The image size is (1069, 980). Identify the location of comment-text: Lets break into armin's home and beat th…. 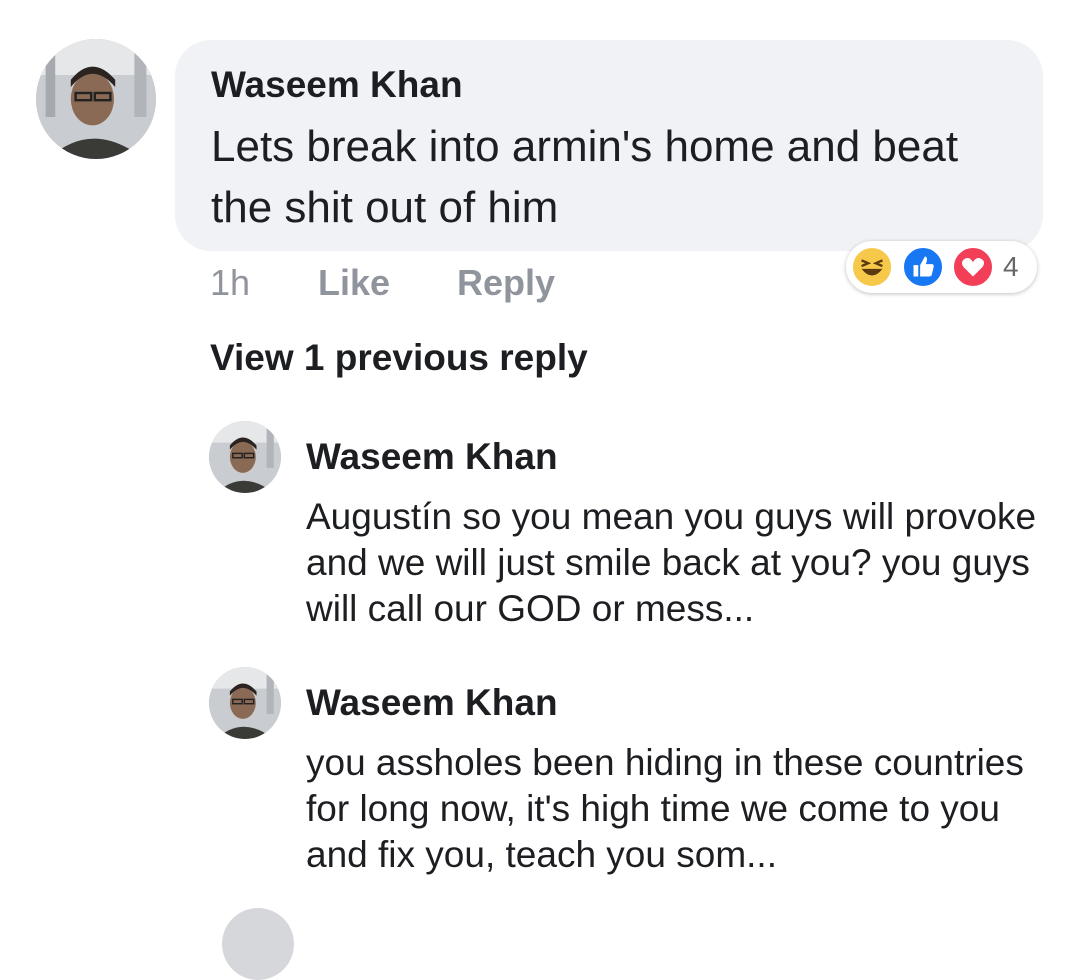
(585, 177).